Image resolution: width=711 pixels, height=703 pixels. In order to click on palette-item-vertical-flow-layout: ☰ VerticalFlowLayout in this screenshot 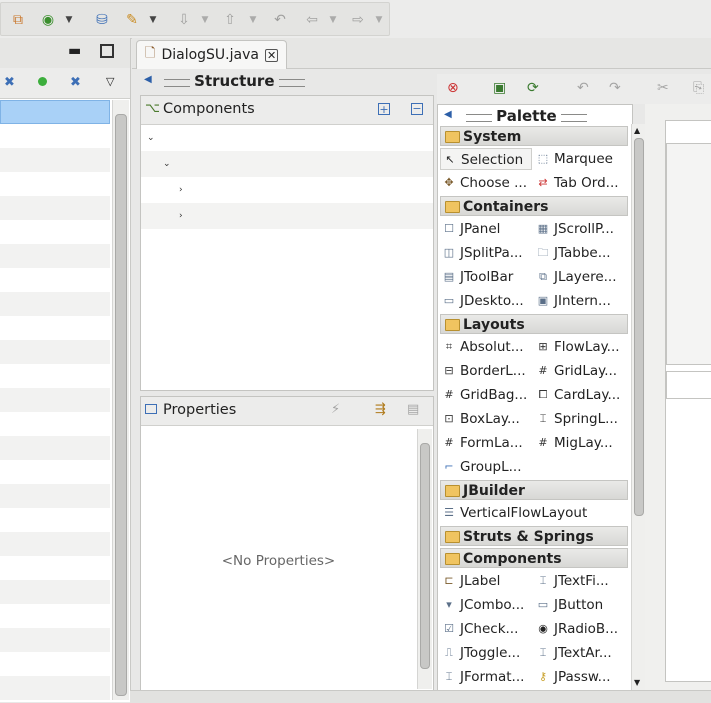, I will do `click(534, 513)`.